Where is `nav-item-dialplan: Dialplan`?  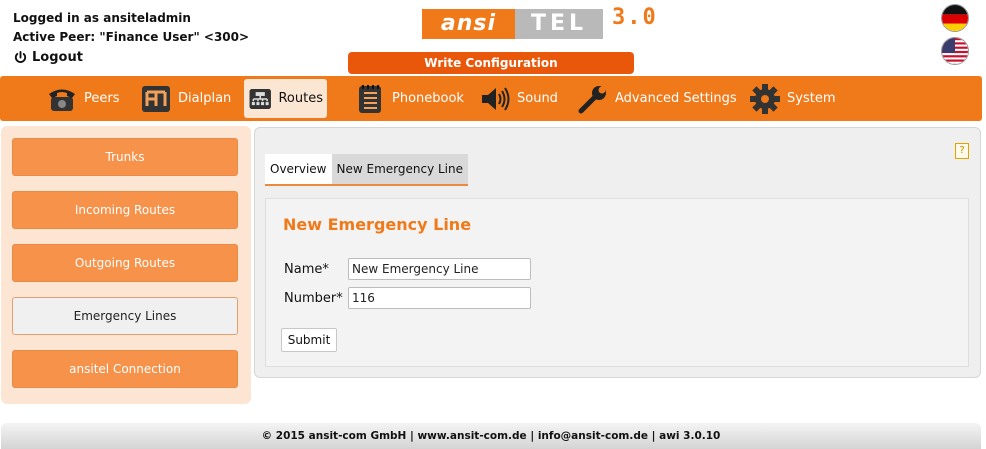 nav-item-dialplan: Dialplan is located at coordinates (185, 98).